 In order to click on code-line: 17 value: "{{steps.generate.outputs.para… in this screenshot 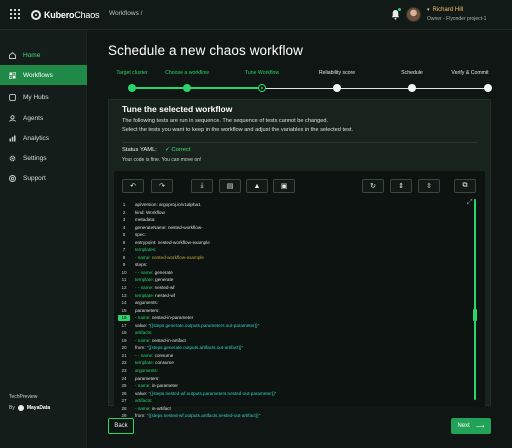, I will do `click(298, 326)`.